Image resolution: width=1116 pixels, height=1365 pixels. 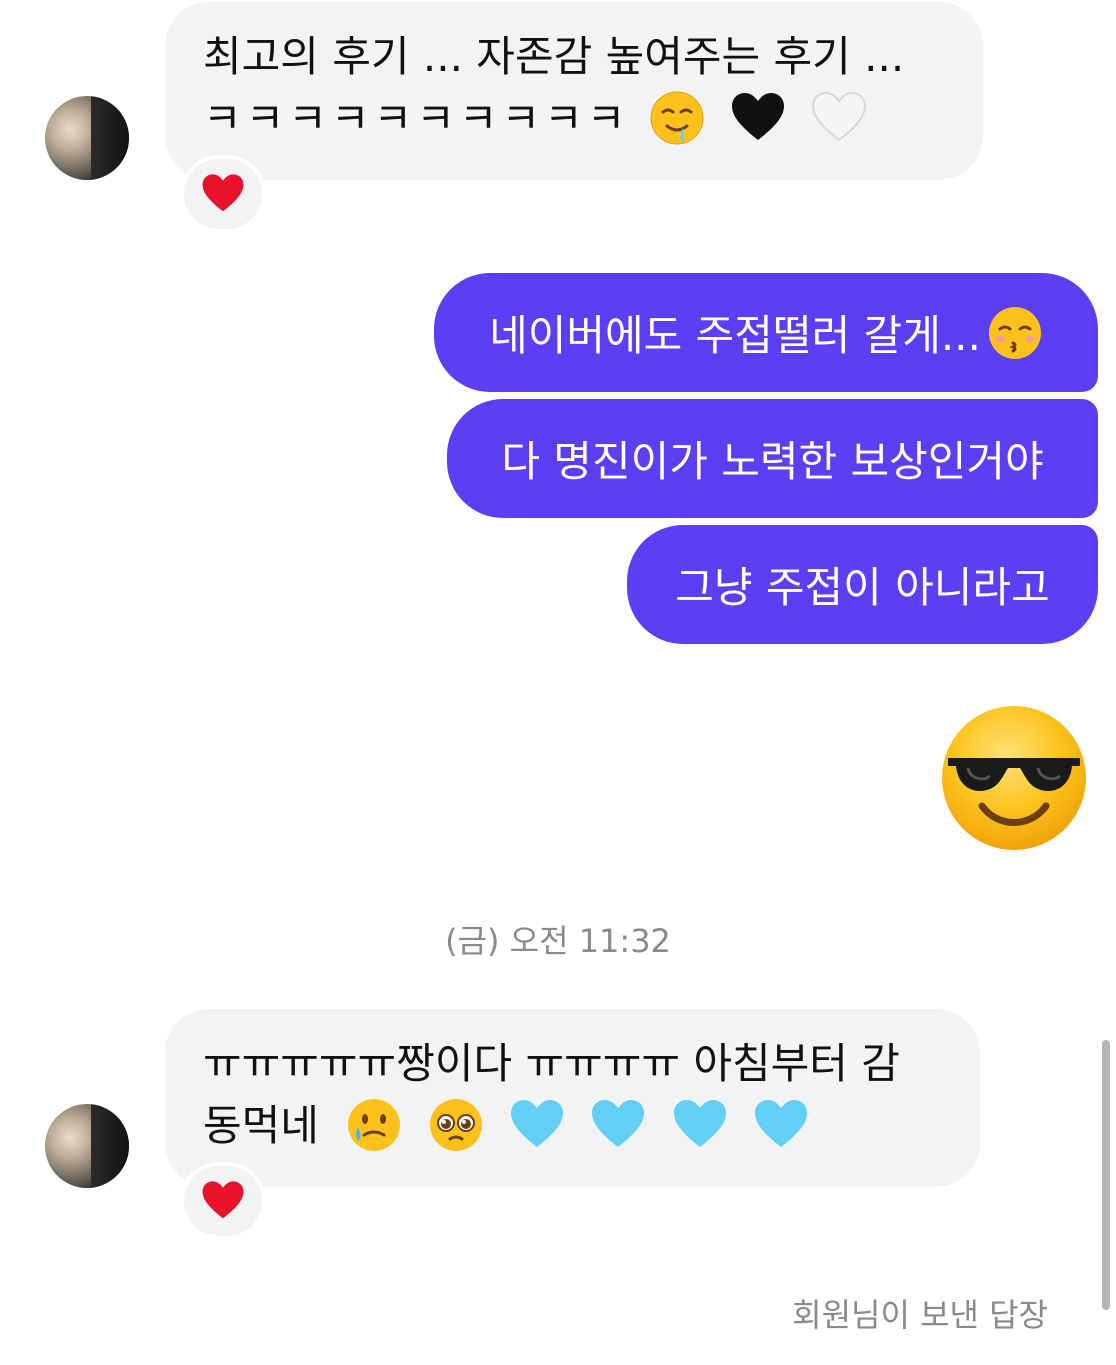 I want to click on sunglasses-face-icon, so click(x=1014, y=778).